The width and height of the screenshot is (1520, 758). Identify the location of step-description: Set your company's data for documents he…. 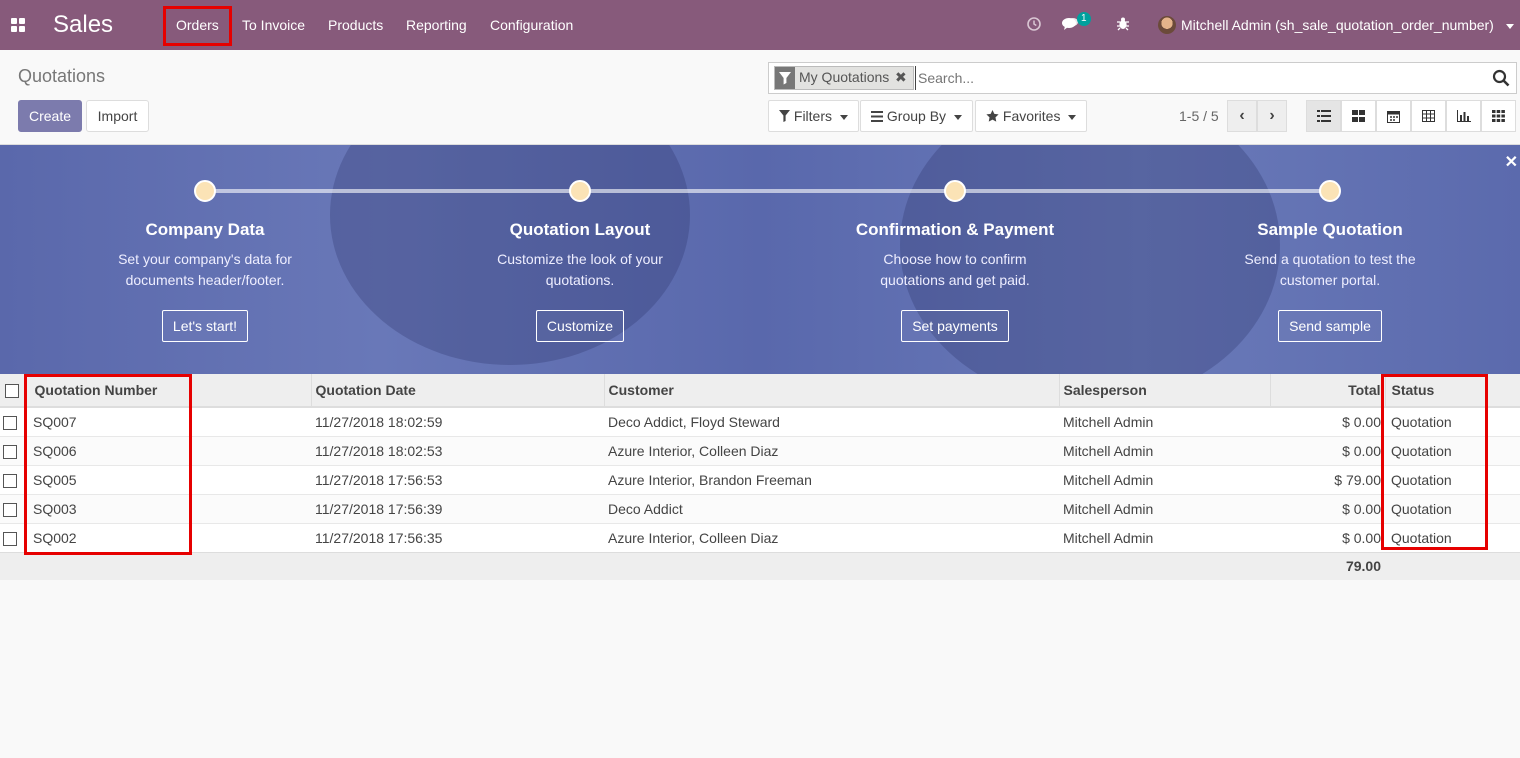
(205, 269).